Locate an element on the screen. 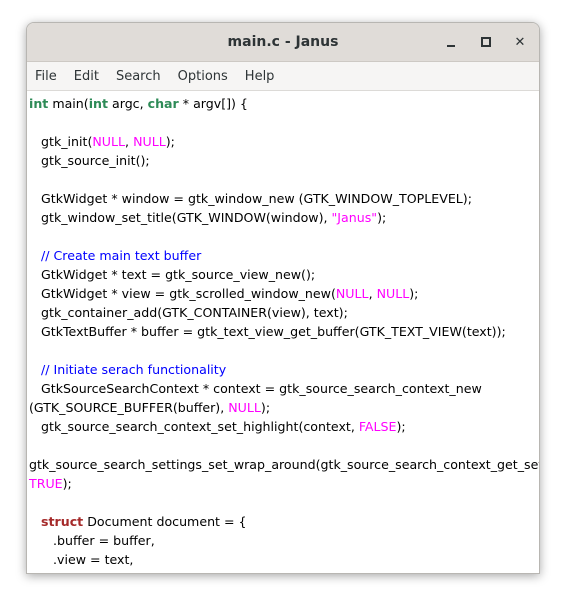  menu-bar: File Edit Search Options Help is located at coordinates (283, 76).